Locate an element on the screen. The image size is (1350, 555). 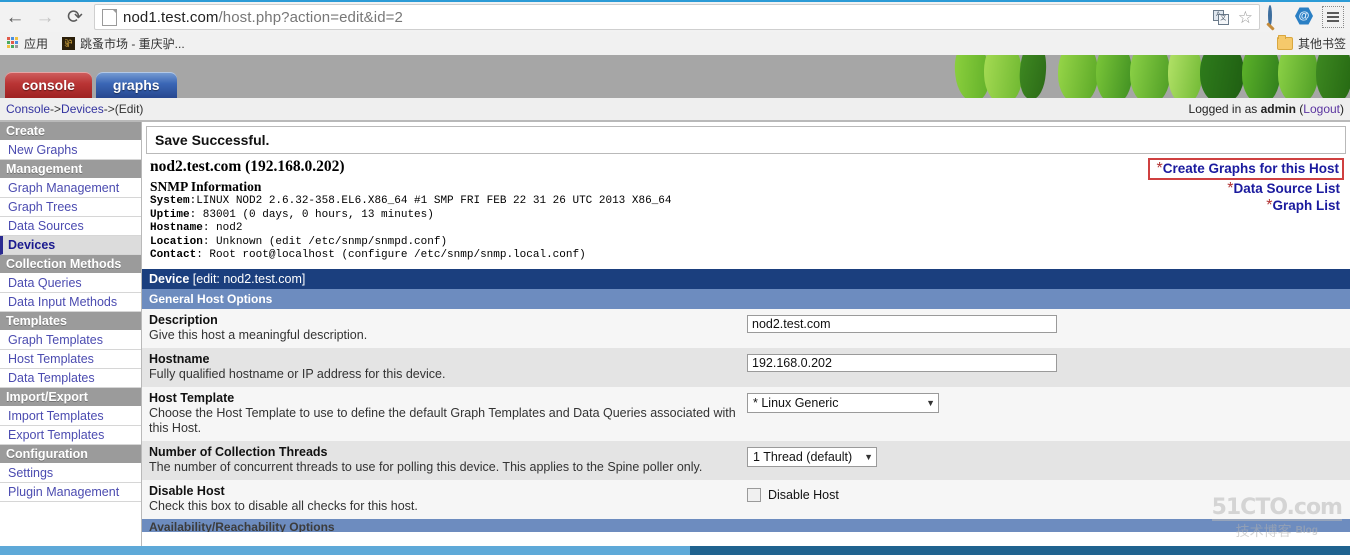
description-input is located at coordinates (902, 323).